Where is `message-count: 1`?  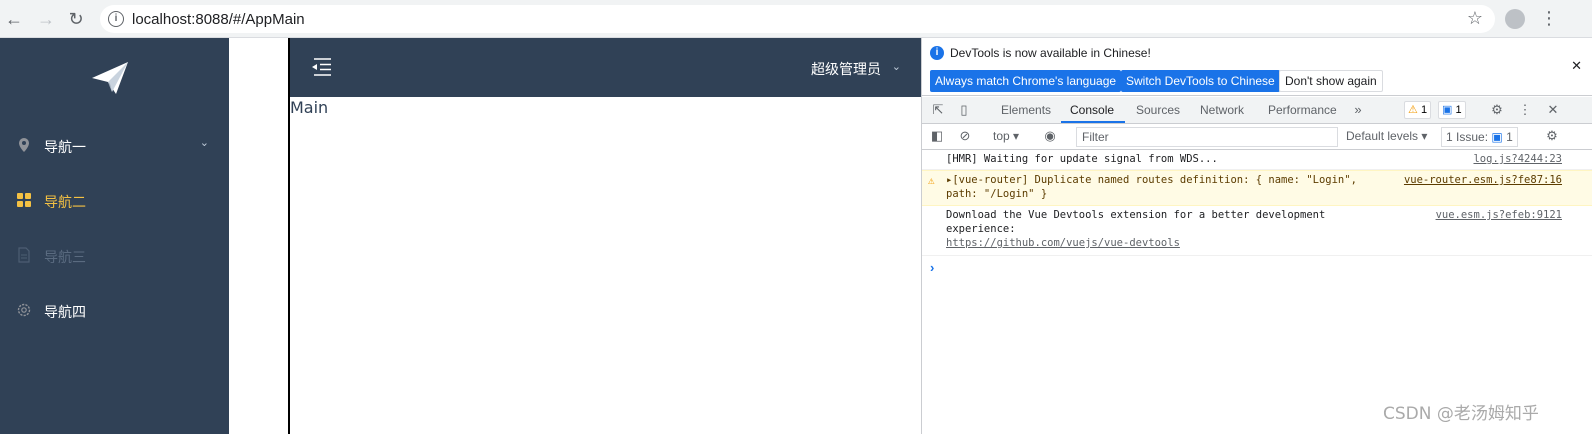
message-count: 1 is located at coordinates (1458, 110).